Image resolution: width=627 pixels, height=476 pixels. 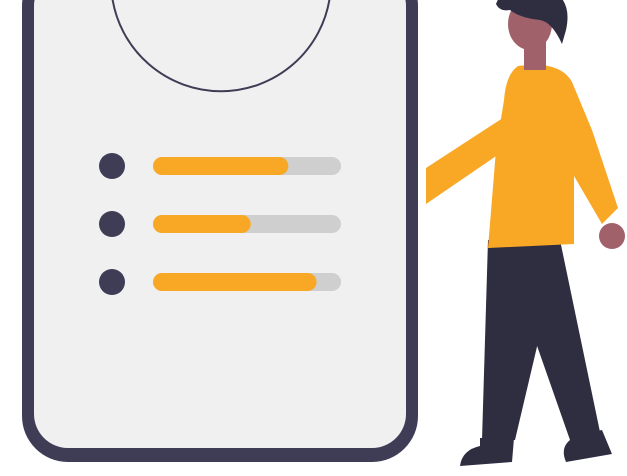 What do you see at coordinates (612, 236) in the screenshot?
I see `person-hand-right` at bounding box center [612, 236].